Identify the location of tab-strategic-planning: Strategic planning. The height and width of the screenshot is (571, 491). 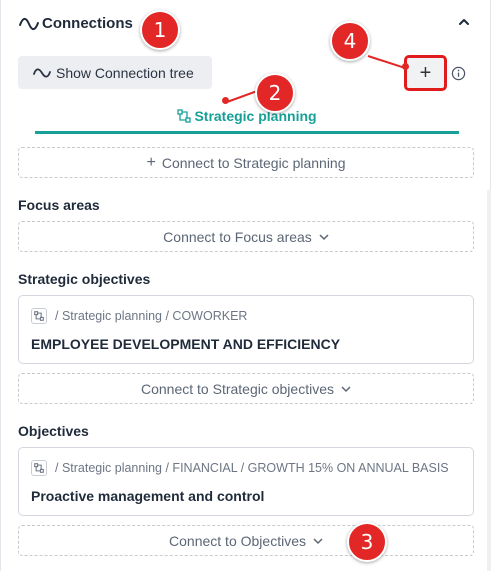
(247, 116).